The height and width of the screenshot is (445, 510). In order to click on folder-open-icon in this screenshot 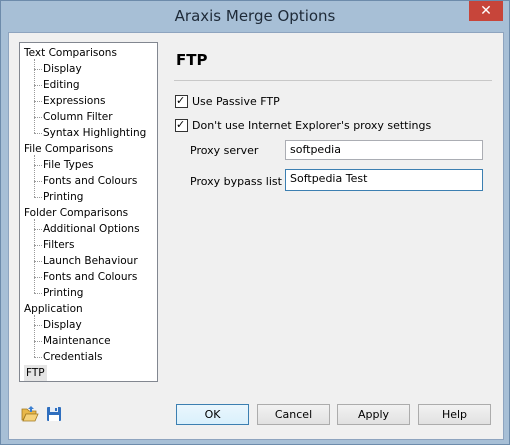, I will do `click(30, 414)`.